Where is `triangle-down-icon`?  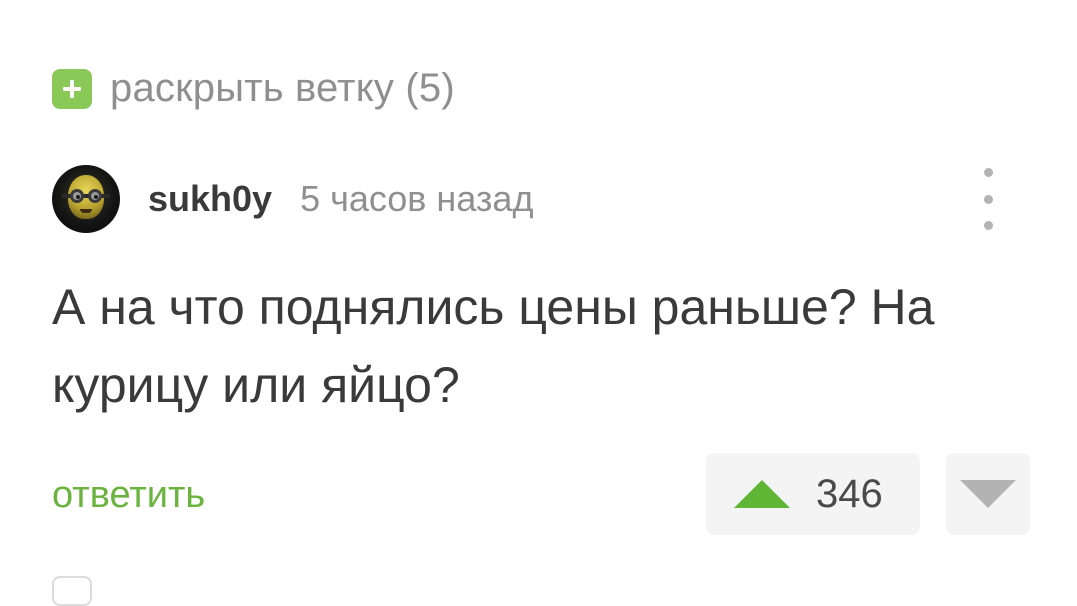 triangle-down-icon is located at coordinates (988, 494).